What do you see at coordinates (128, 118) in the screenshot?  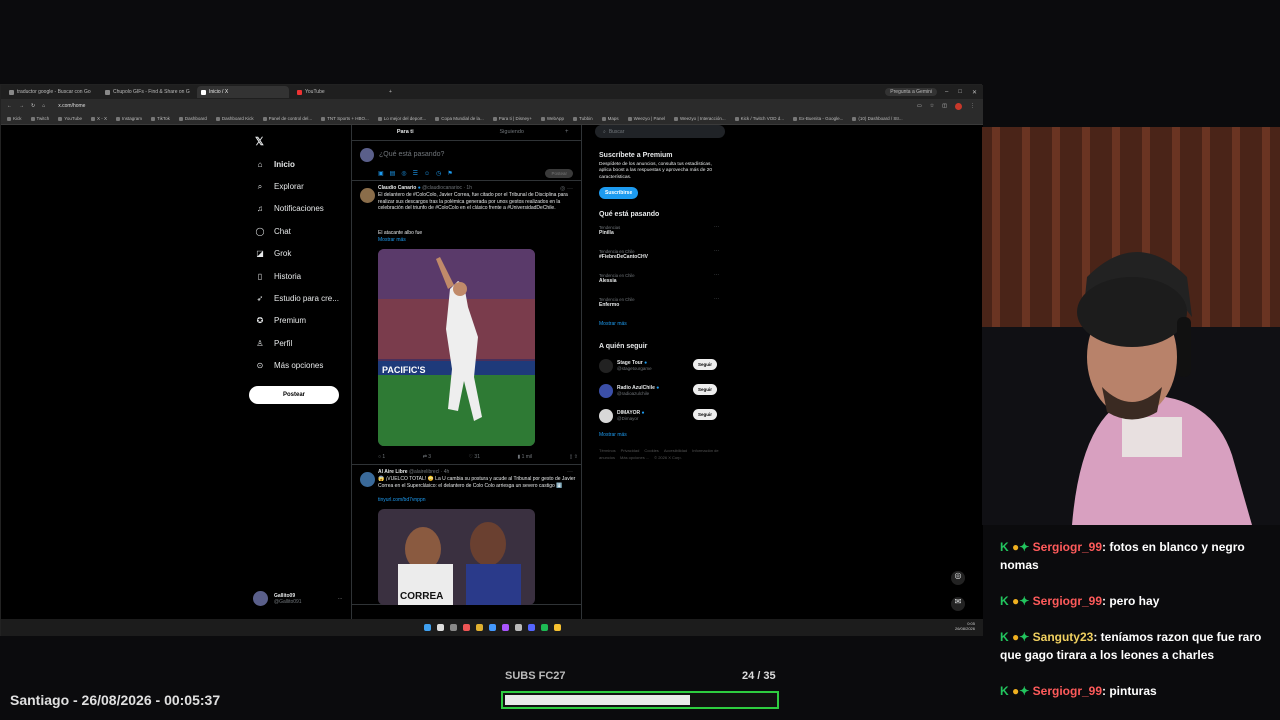 I see `bookmark-item: Instagram` at bounding box center [128, 118].